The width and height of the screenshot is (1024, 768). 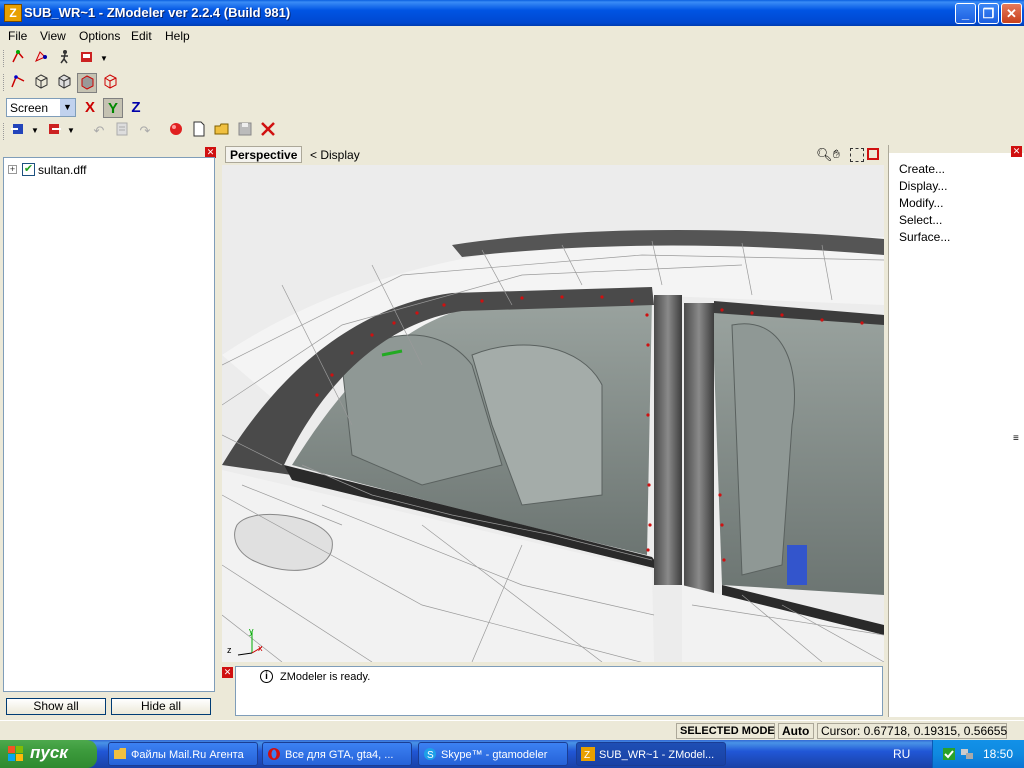 What do you see at coordinates (229, 650) in the screenshot?
I see `axis-z-label: z` at bounding box center [229, 650].